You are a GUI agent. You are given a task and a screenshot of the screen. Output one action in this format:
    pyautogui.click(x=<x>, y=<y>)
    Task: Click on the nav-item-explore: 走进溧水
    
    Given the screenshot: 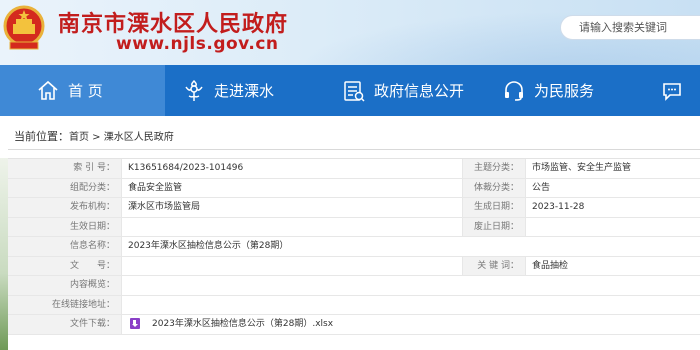 What is the action you would take?
    pyautogui.click(x=257, y=90)
    